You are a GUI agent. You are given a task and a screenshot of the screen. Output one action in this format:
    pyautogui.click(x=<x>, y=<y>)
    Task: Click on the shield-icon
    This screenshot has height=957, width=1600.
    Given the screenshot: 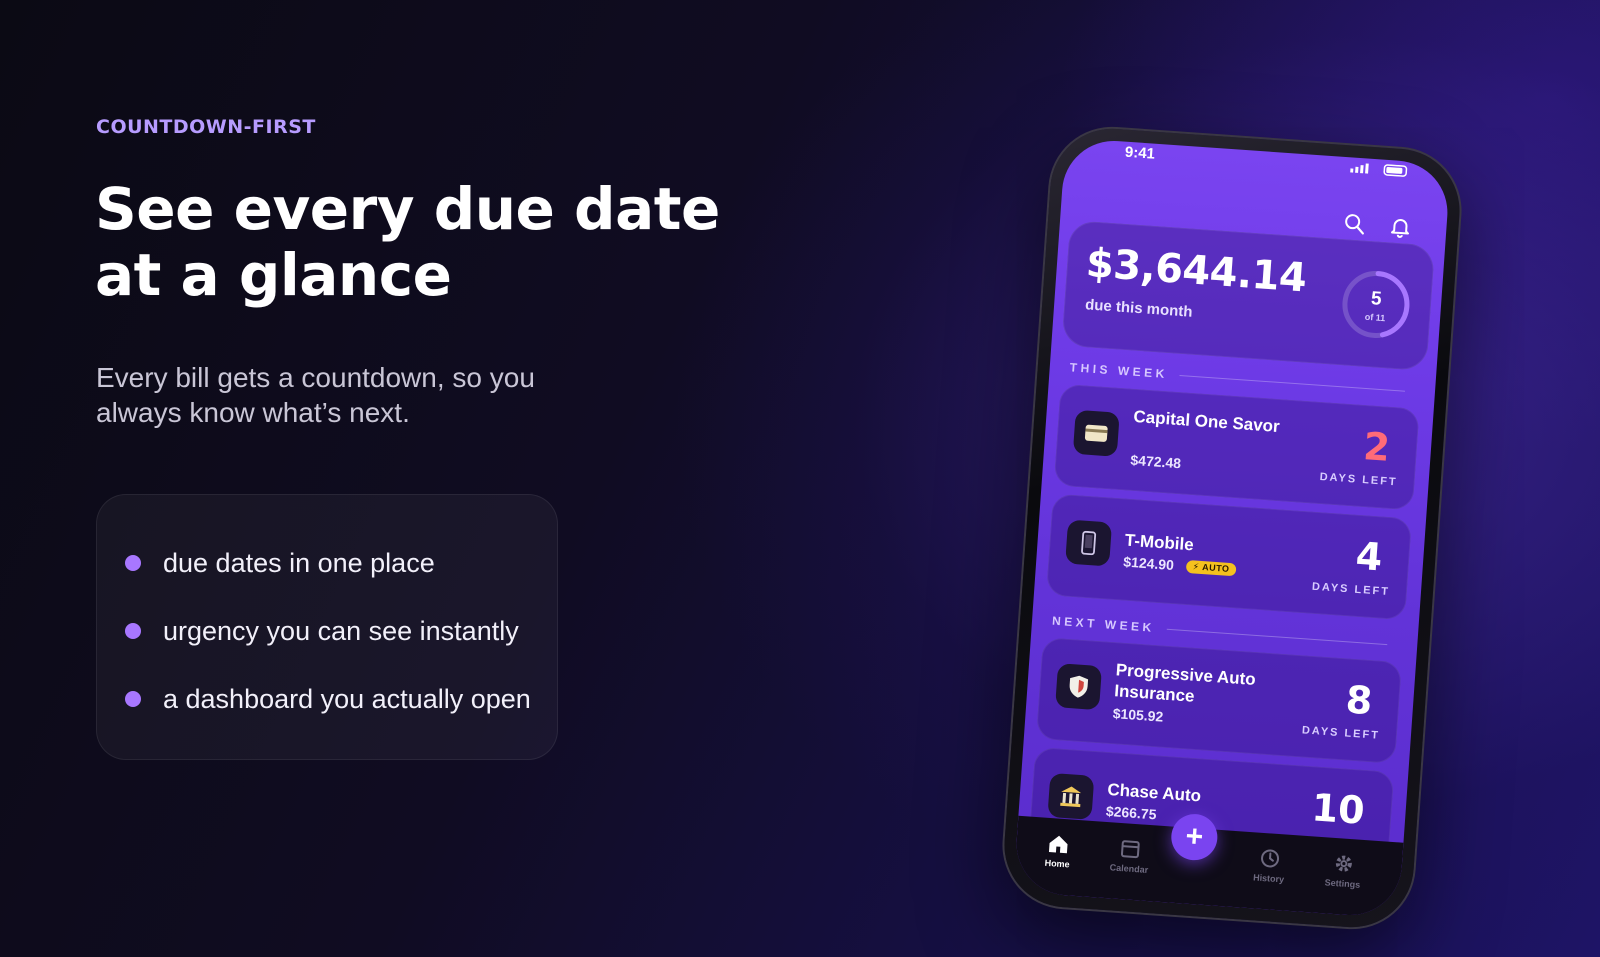 What is the action you would take?
    pyautogui.click(x=1079, y=687)
    